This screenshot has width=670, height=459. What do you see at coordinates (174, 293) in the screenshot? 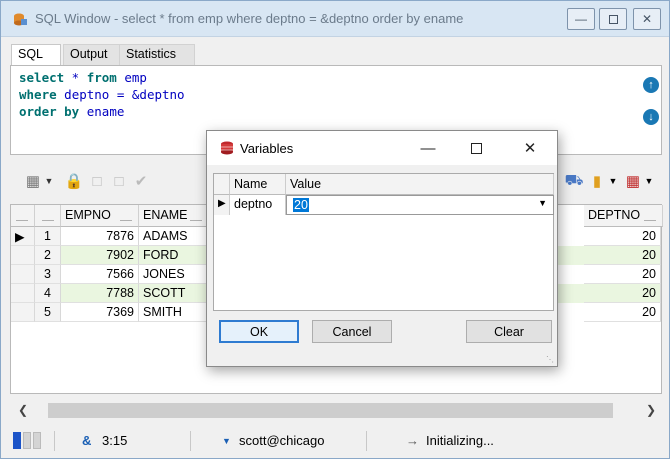
I see `cell-ename: SCOTT` at bounding box center [174, 293].